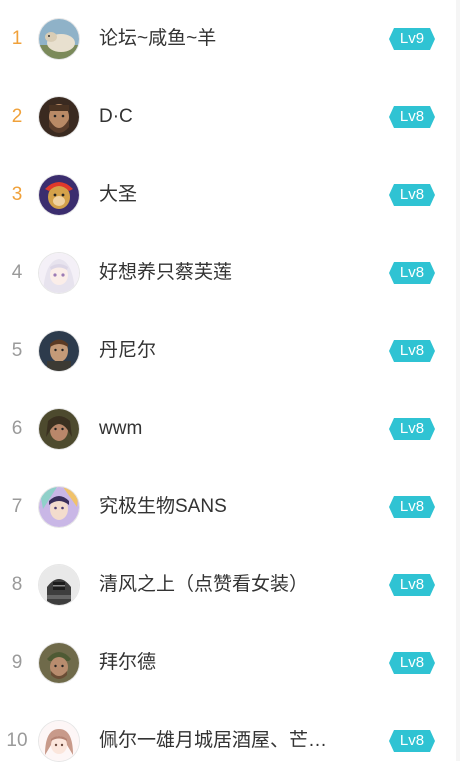  What do you see at coordinates (165, 273) in the screenshot?
I see `username: 好想养只蔡芙莲` at bounding box center [165, 273].